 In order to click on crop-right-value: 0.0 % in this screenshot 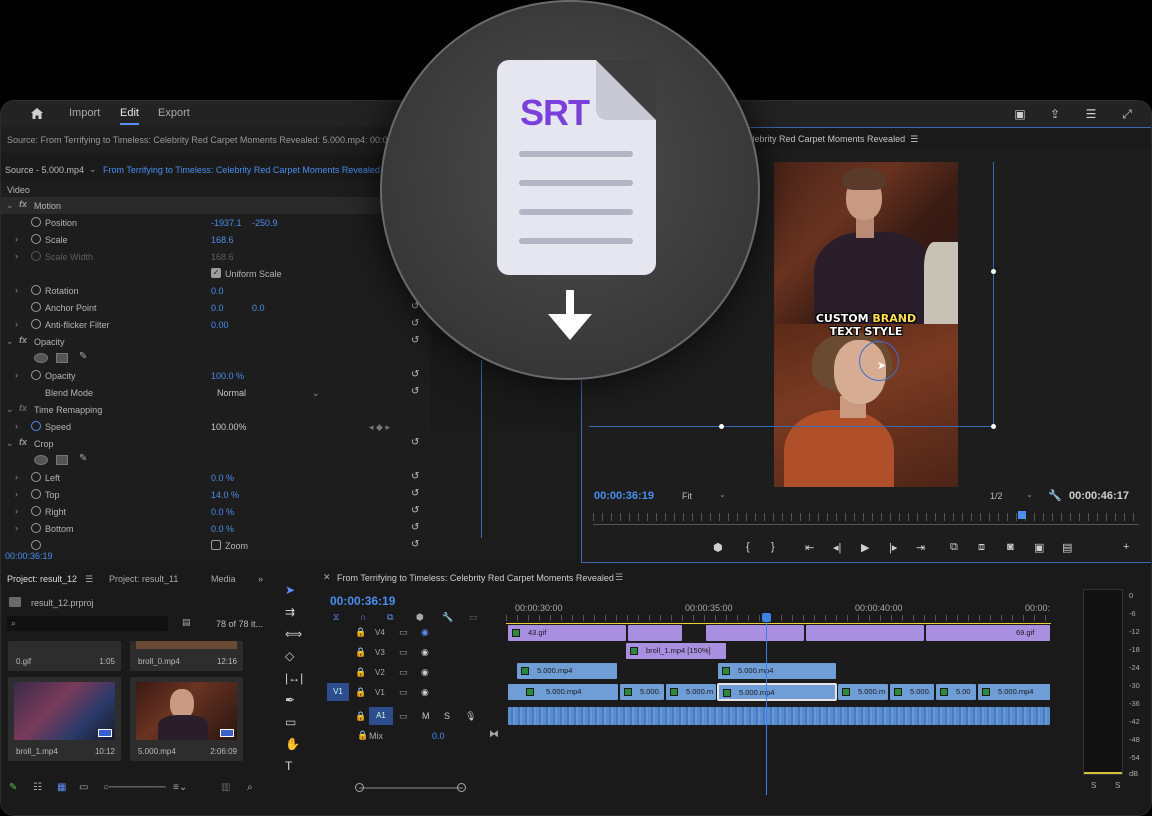, I will do `click(222, 512)`.